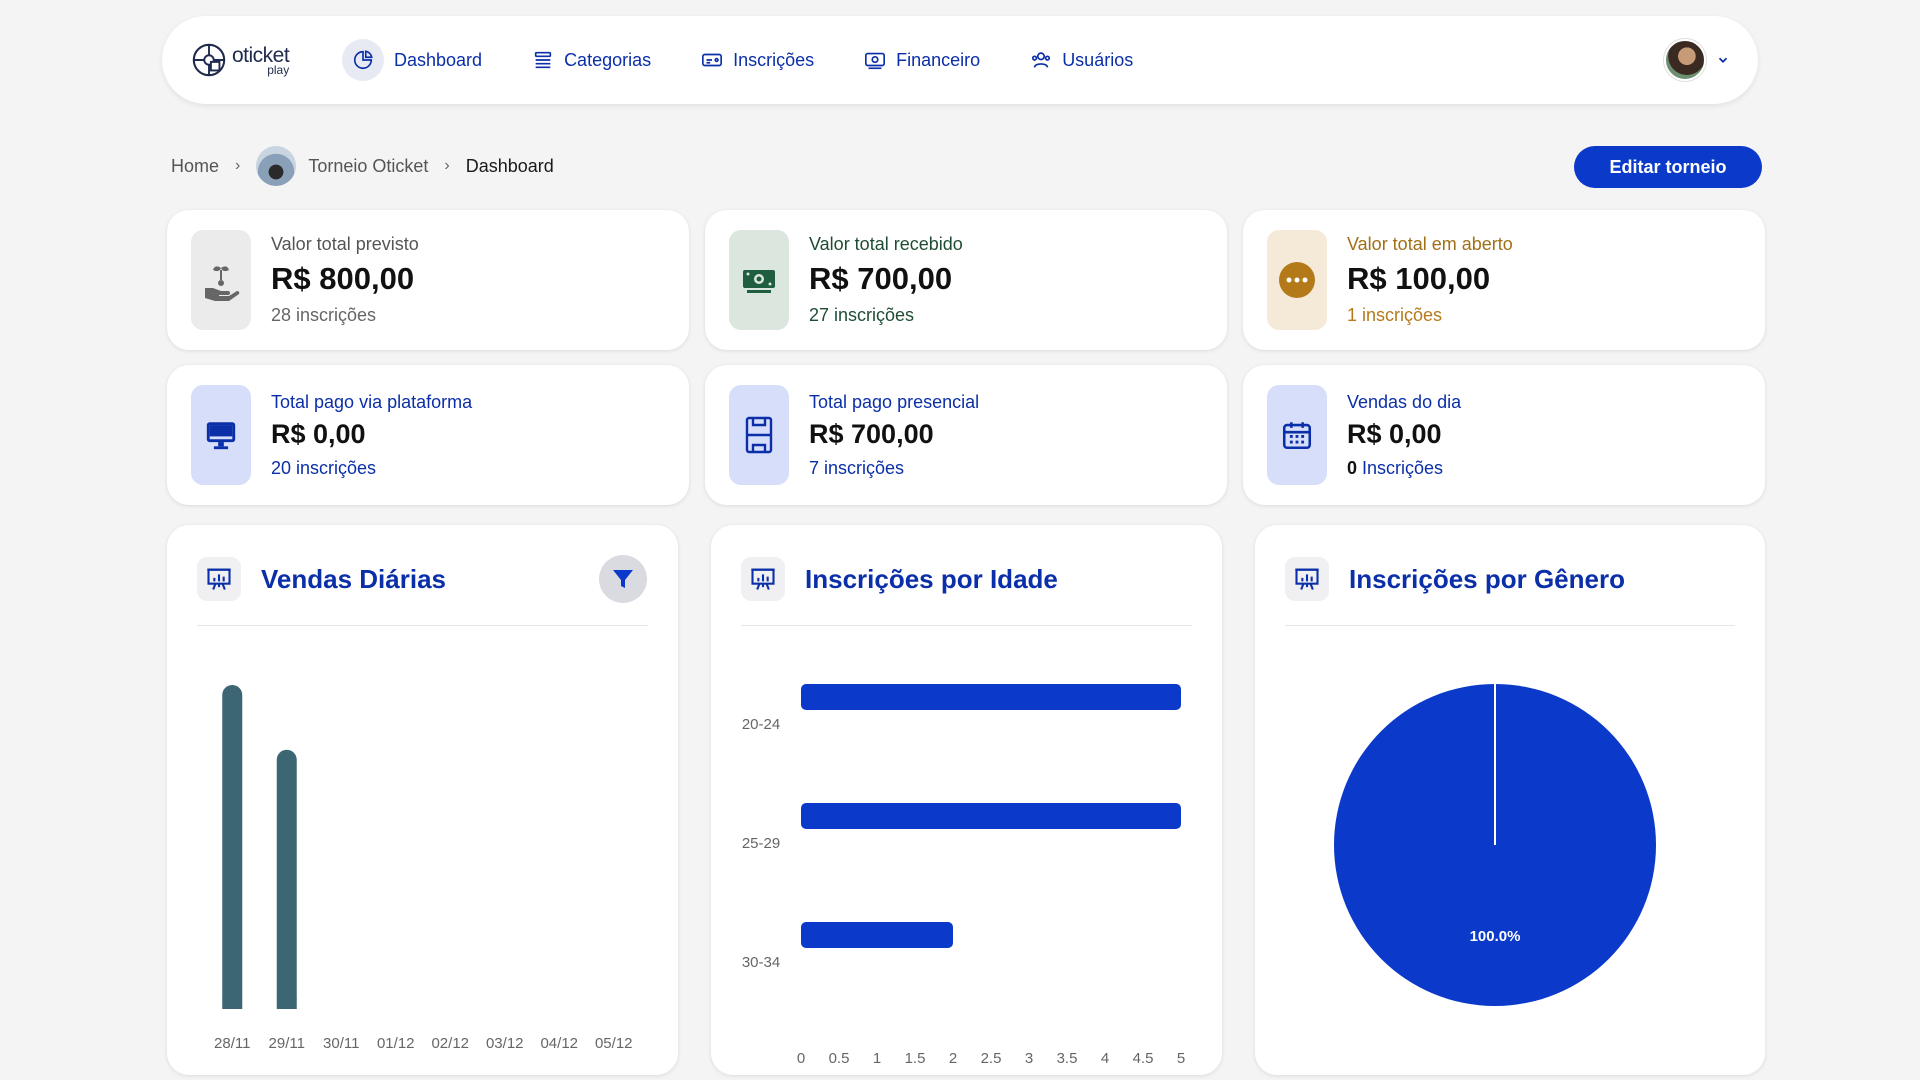 This screenshot has height=1080, width=1920. Describe the element at coordinates (1723, 60) in the screenshot. I see `chevron-down-icon` at that location.